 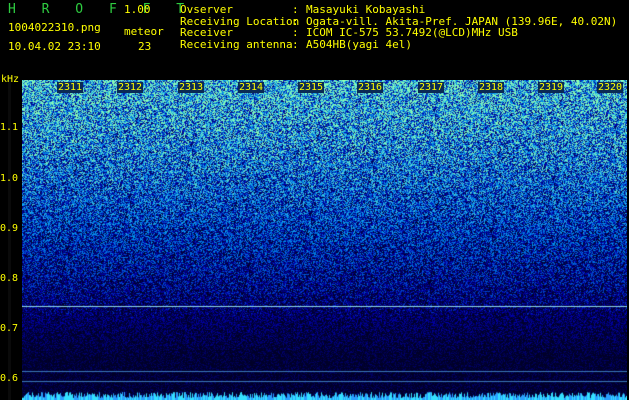 What do you see at coordinates (9, 228) in the screenshot?
I see `y-tick-label: 0.9` at bounding box center [9, 228].